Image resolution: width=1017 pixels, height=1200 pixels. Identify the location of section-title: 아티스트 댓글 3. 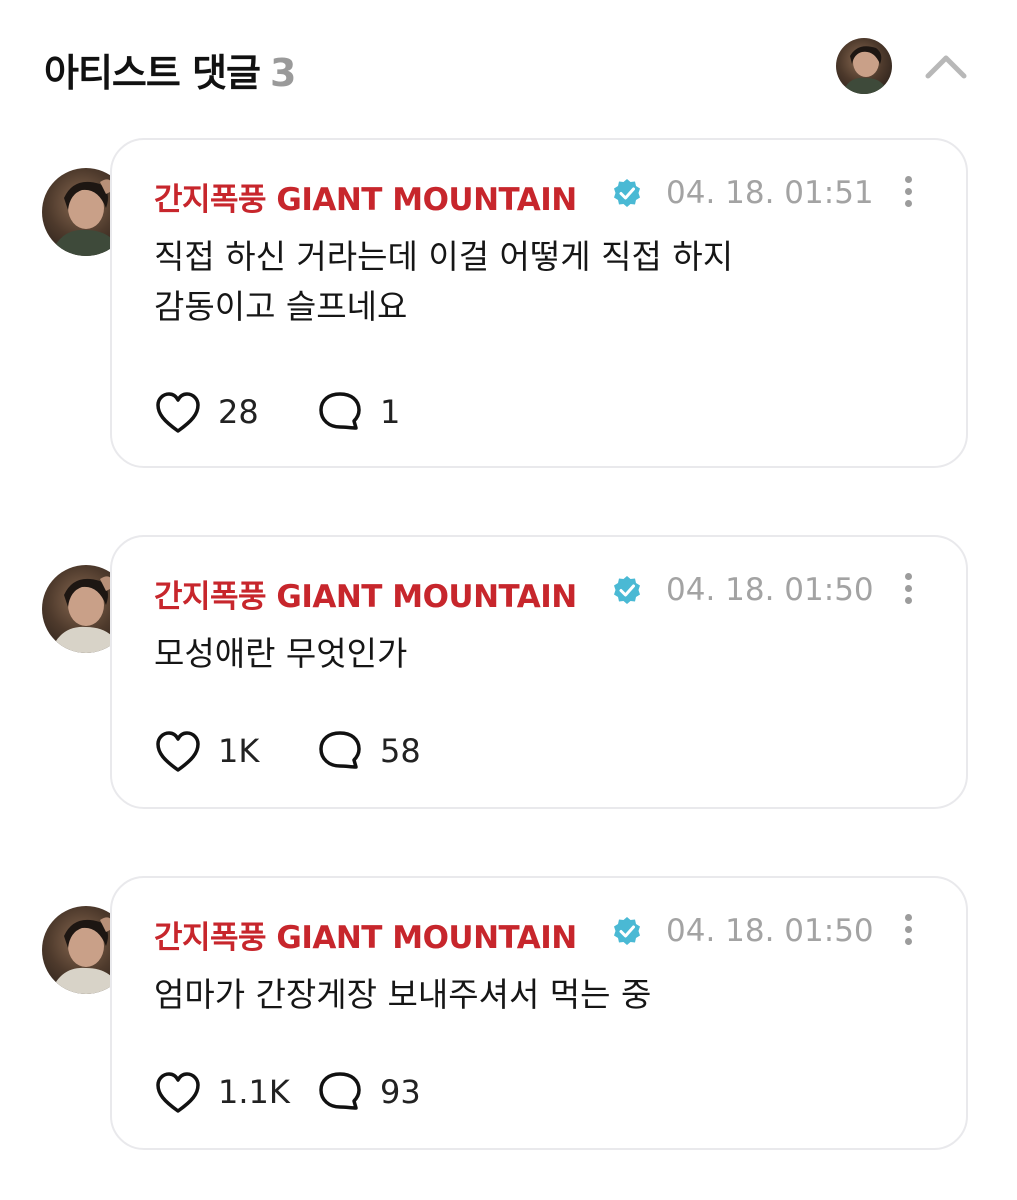
(170, 69).